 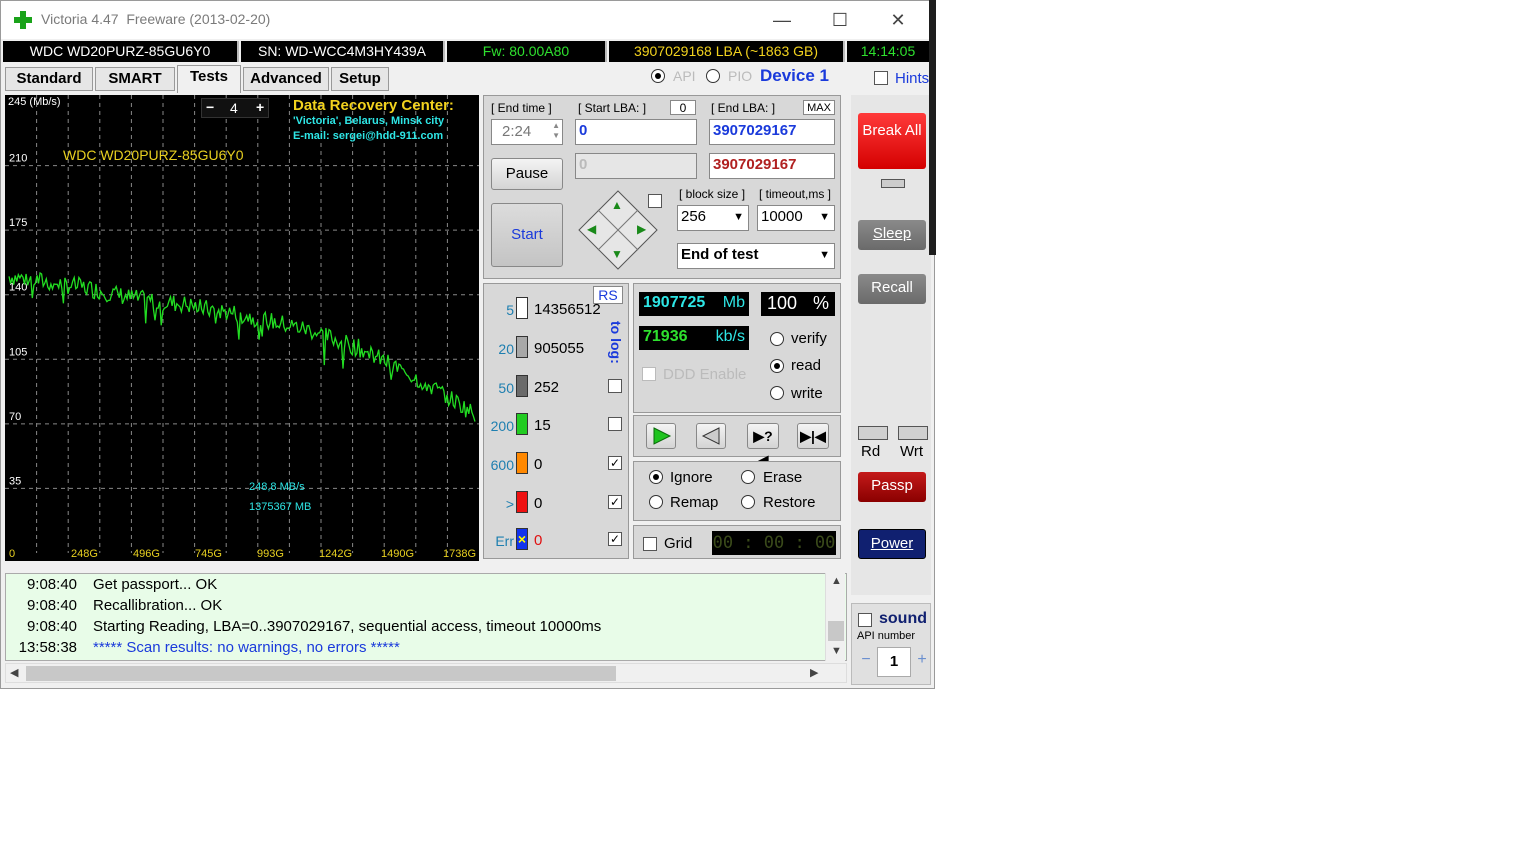 I want to click on side-column, so click(x=891, y=345).